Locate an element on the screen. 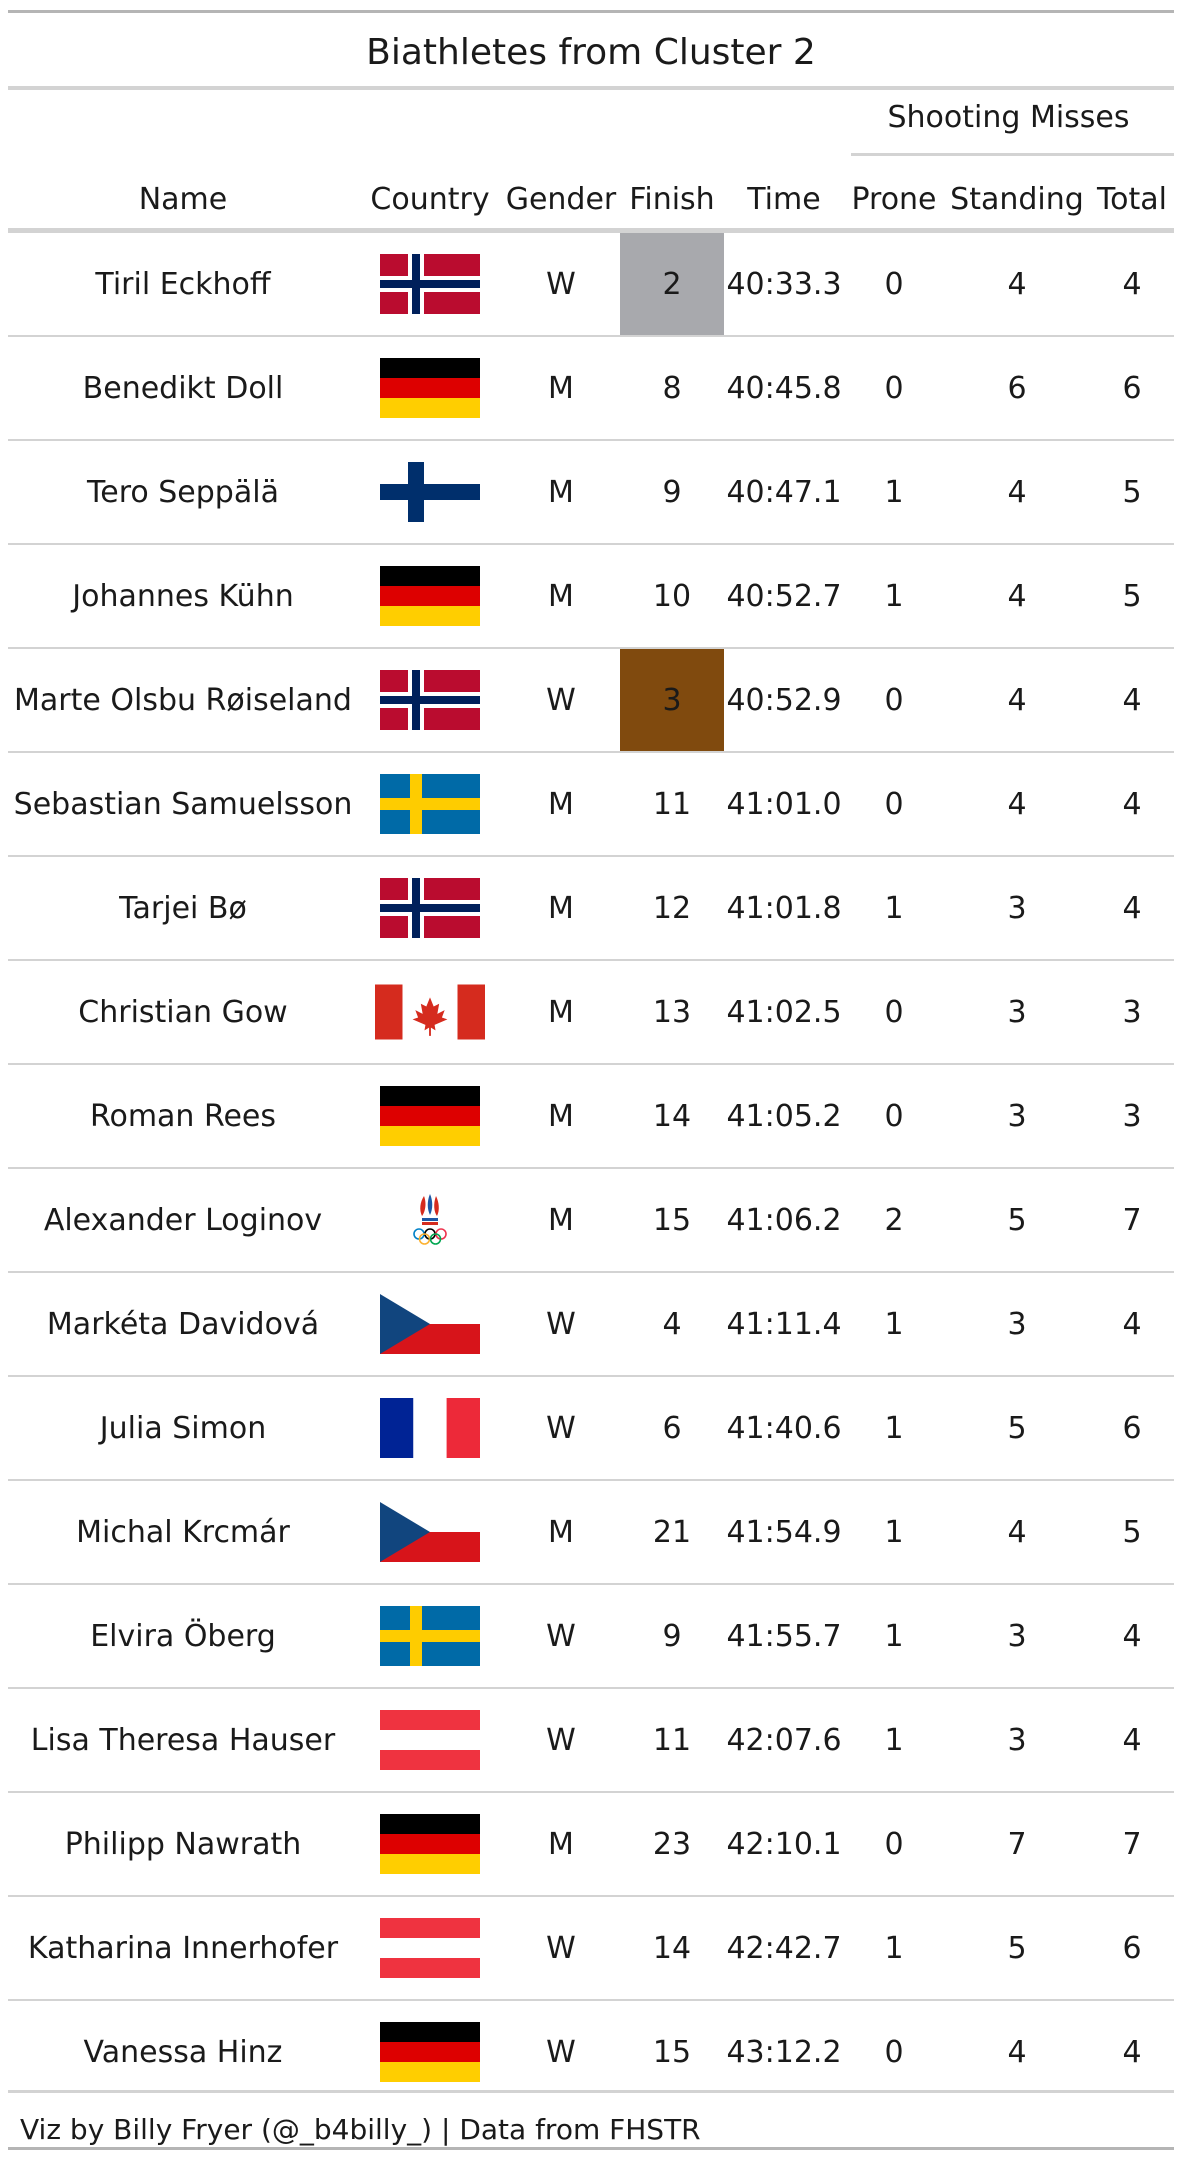 Image resolution: width=1182 pixels, height=2160 pixels. finish-cell: 11 is located at coordinates (672, 804).